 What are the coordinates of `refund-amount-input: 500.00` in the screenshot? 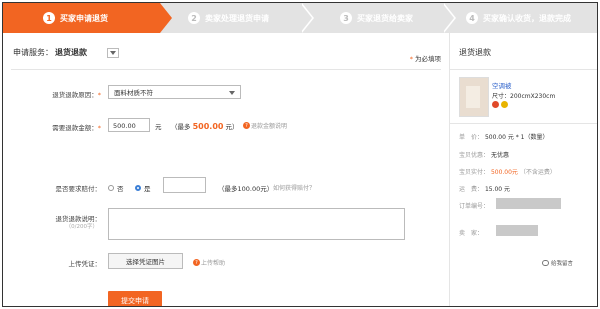 It's located at (129, 125).